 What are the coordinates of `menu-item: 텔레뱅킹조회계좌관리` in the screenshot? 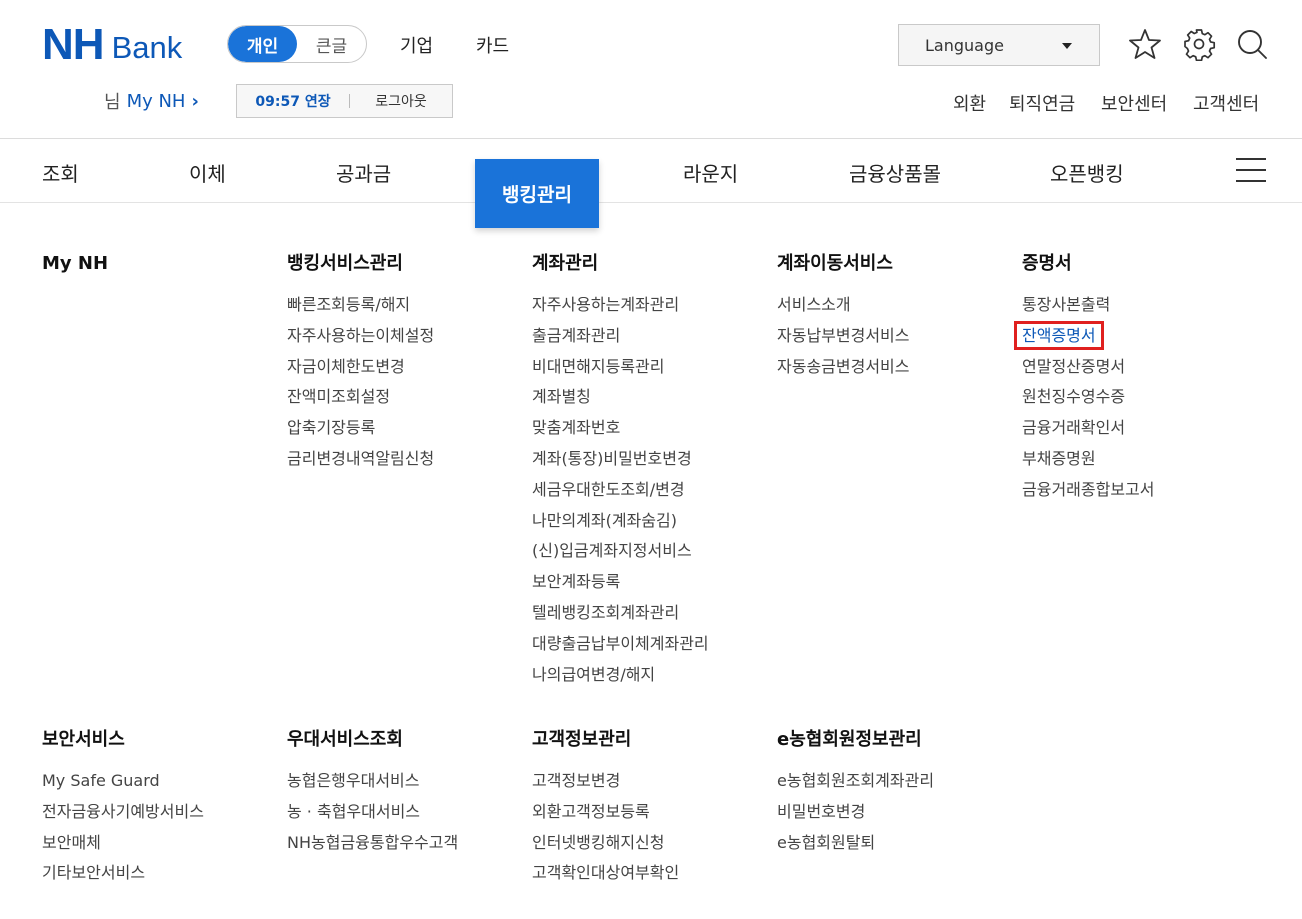 It's located at (620, 613).